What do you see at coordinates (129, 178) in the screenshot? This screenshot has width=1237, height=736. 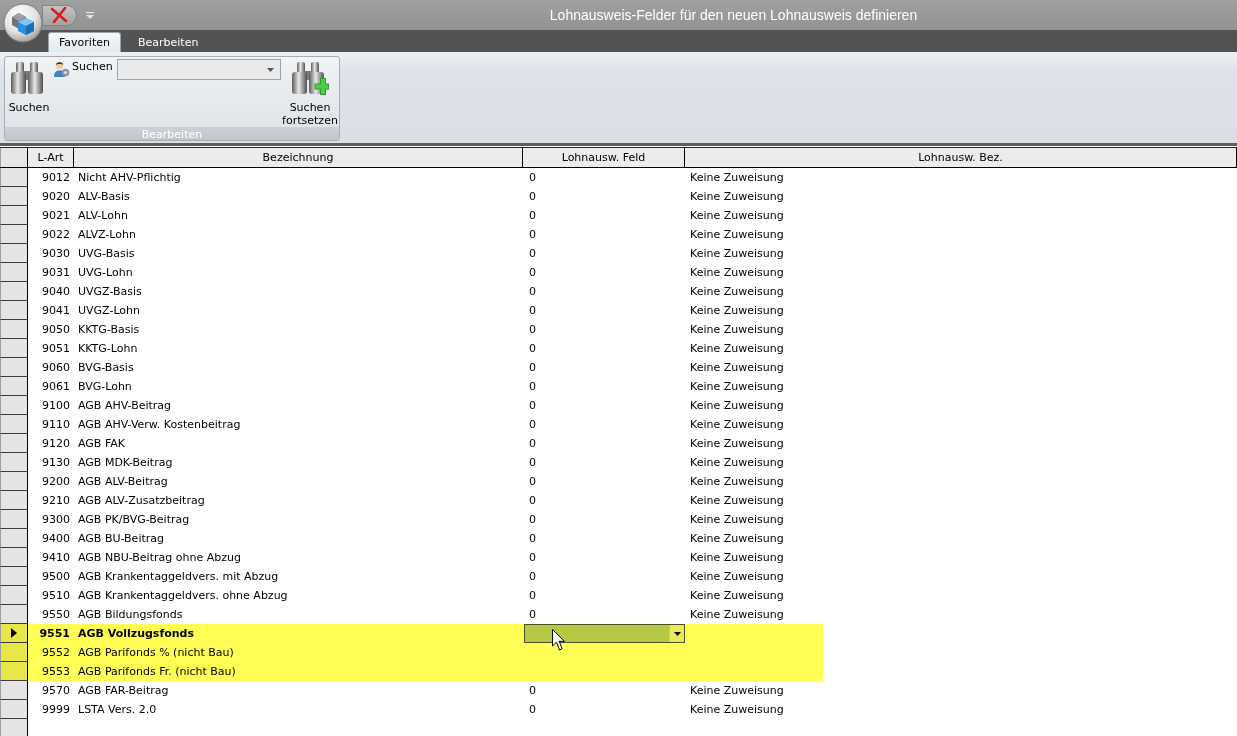 I see `table-cell-text: Nicht AHV-Pflichtig` at bounding box center [129, 178].